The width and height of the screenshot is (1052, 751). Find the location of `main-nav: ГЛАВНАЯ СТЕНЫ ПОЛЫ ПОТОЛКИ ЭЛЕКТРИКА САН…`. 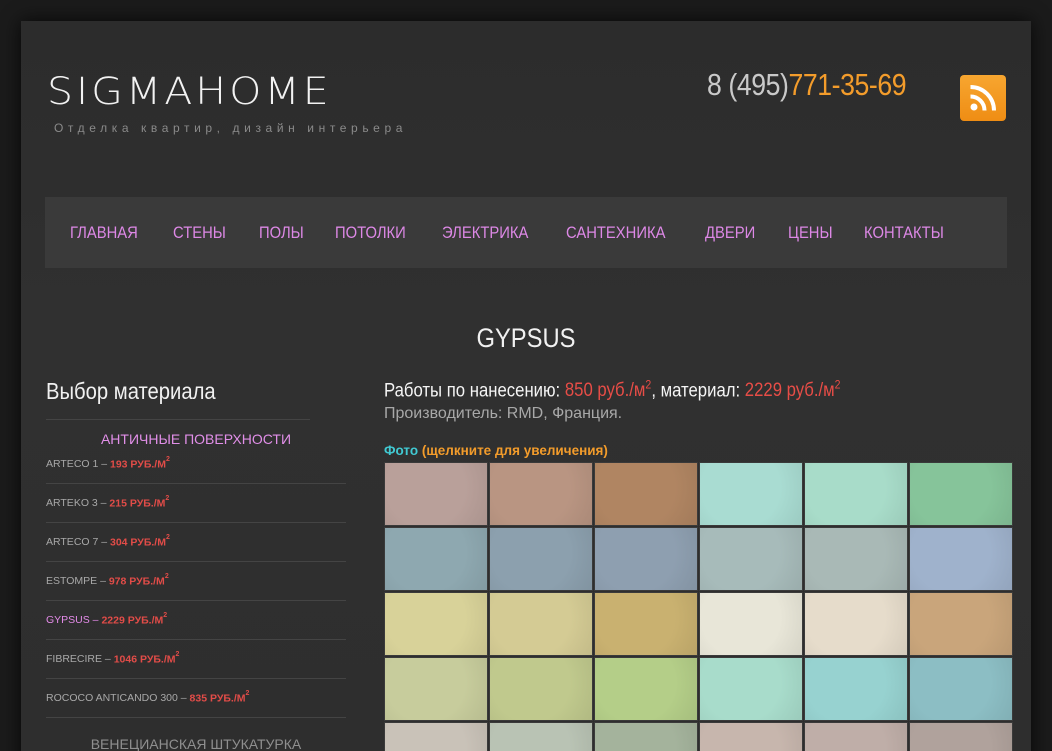

main-nav: ГЛАВНАЯ СТЕНЫ ПОЛЫ ПОТОЛКИ ЭЛЕКТРИКА САН… is located at coordinates (526, 232).